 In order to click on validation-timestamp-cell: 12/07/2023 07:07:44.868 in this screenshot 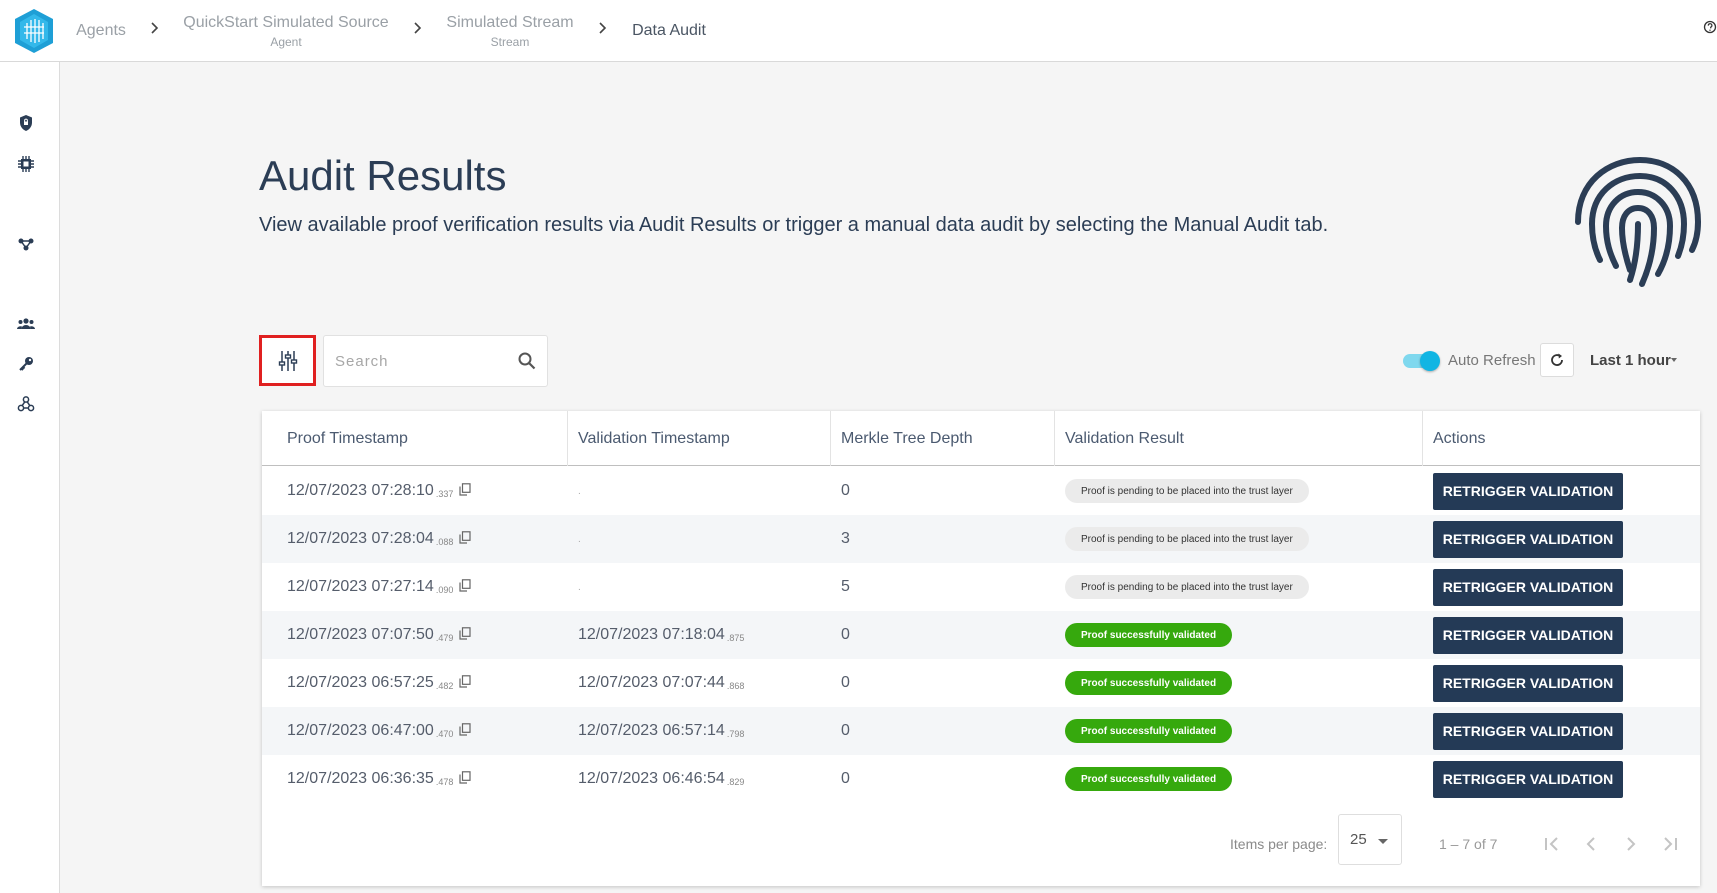, I will do `click(661, 683)`.